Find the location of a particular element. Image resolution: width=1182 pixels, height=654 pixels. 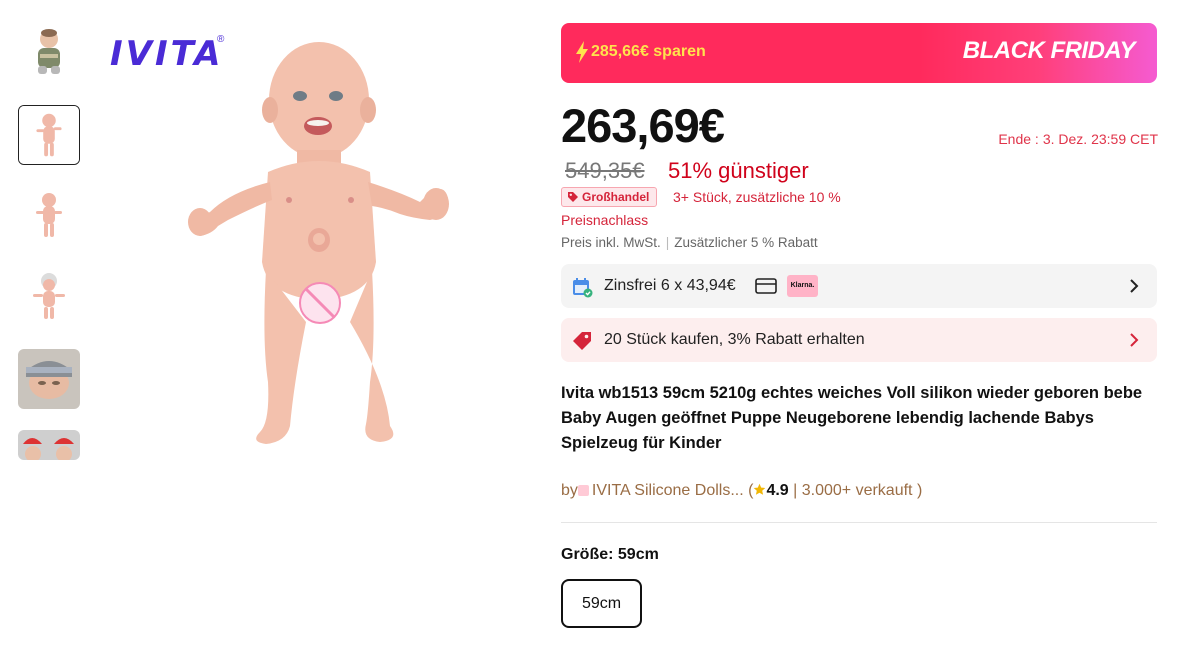

bulk-offer-row: 20 Stück kaufen, 3% Rabatt erhalten is located at coordinates (859, 340).